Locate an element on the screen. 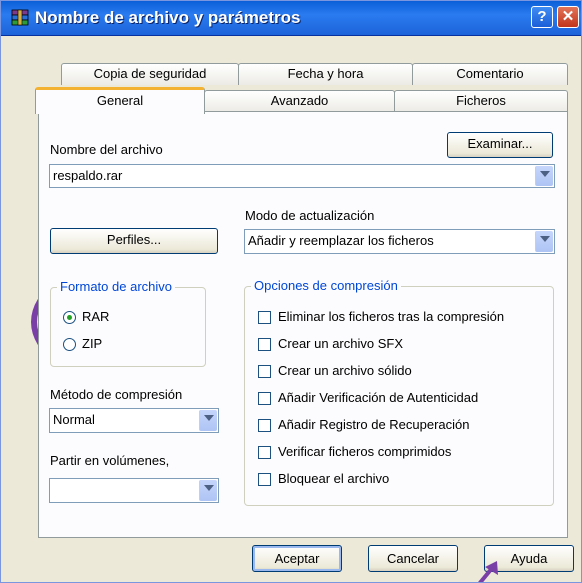 The width and height of the screenshot is (582, 583). checkbox-sfx-label: Crear un archivo SFX is located at coordinates (340, 343).